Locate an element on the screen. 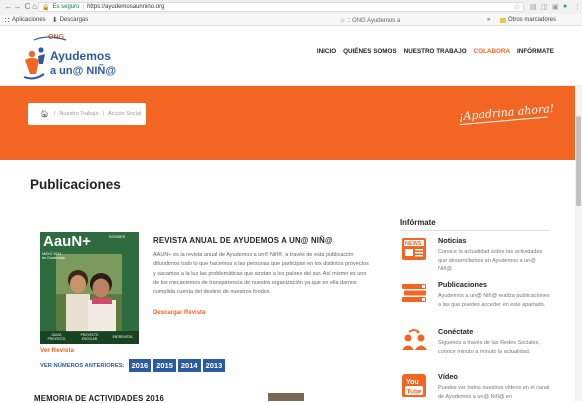 The height and width of the screenshot is (403, 582). menu-colabora: COLABORA is located at coordinates (492, 51).